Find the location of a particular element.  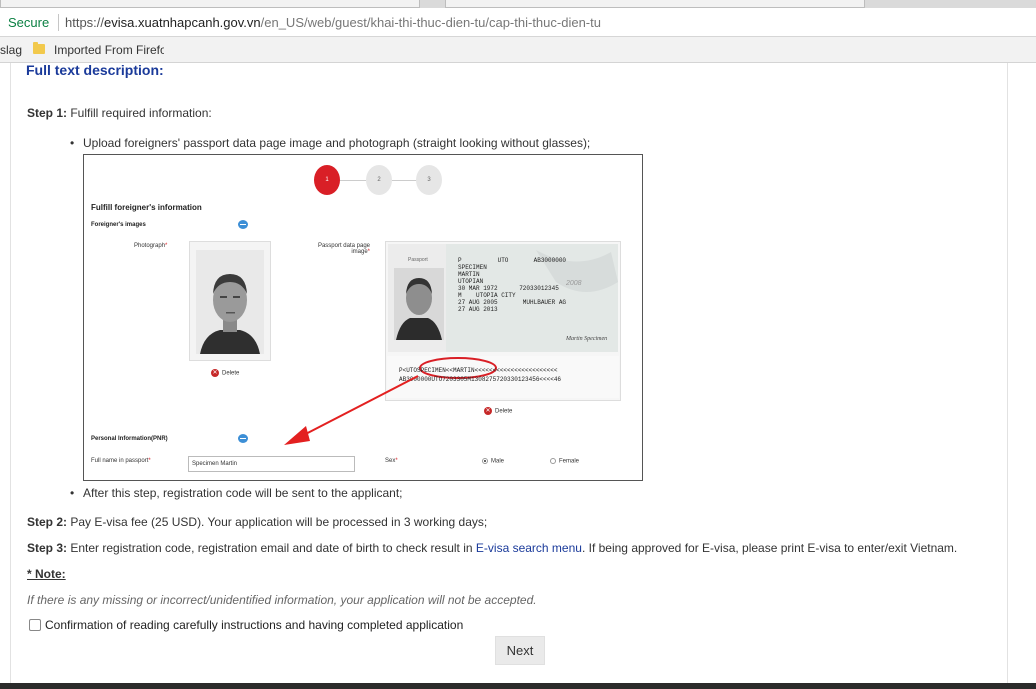

passport-signature: Martin Specimen is located at coordinates (587, 339).